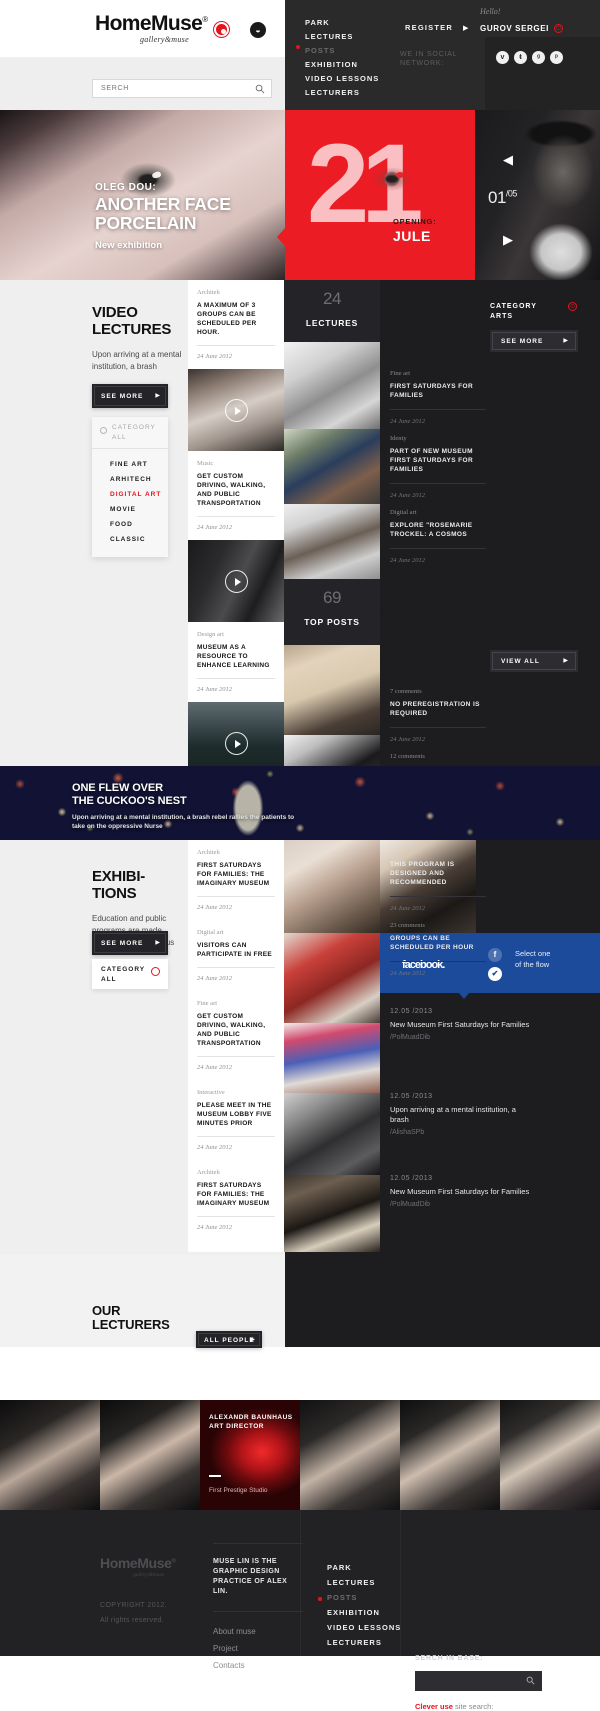 The height and width of the screenshot is (1711, 600). I want to click on feed-text: New Museum First Saturdays for Families, so click(460, 1024).